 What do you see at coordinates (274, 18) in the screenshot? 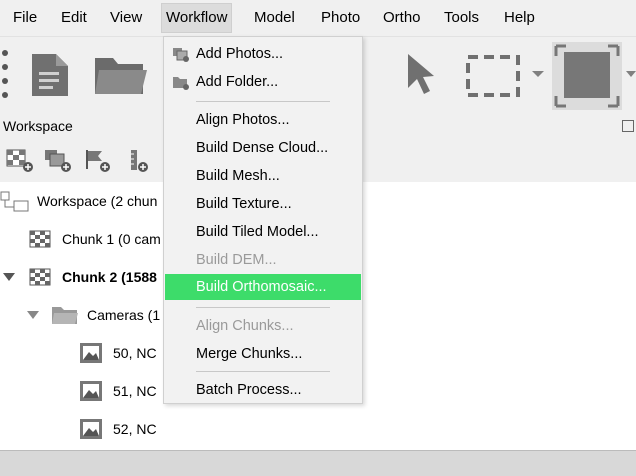
I see `menu-model: Model` at bounding box center [274, 18].